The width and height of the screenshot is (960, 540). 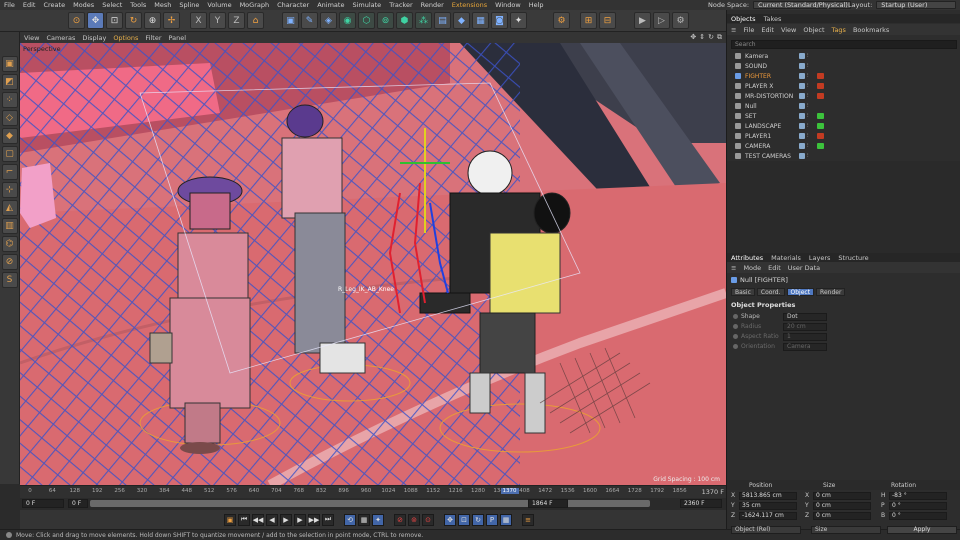 I want to click on floor-icon: ▤, so click(x=442, y=20).